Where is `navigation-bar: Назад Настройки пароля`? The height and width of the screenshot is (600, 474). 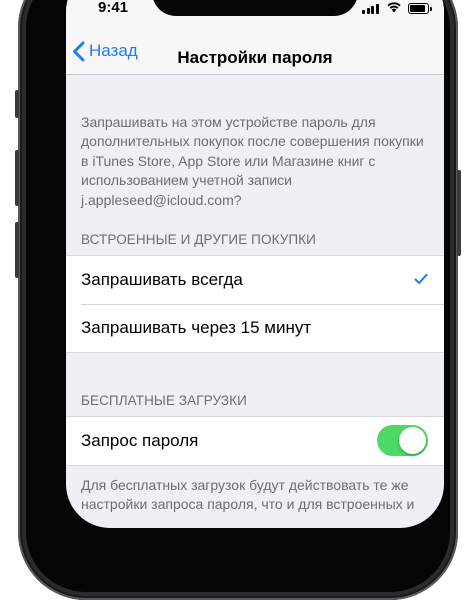
navigation-bar: Назад Настройки пароля is located at coordinates (255, 45).